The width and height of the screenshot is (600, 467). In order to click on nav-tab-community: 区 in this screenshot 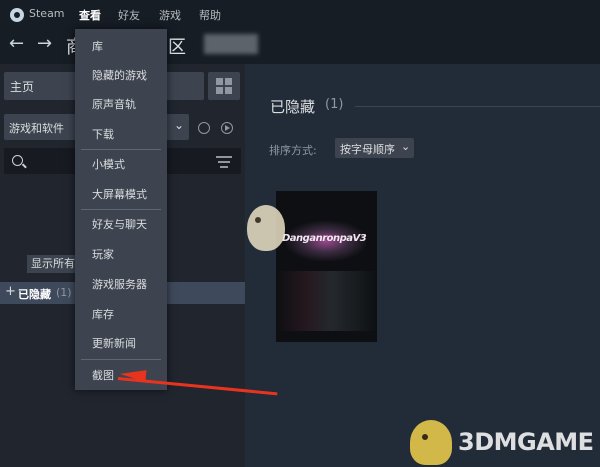, I will do `click(177, 46)`.